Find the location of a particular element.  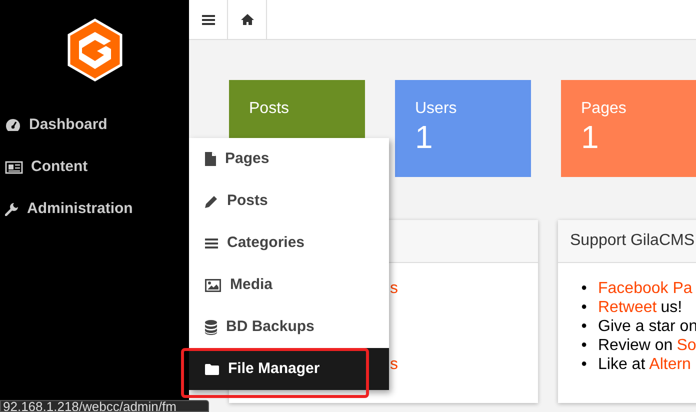

support-text: Review on is located at coordinates (635, 345).